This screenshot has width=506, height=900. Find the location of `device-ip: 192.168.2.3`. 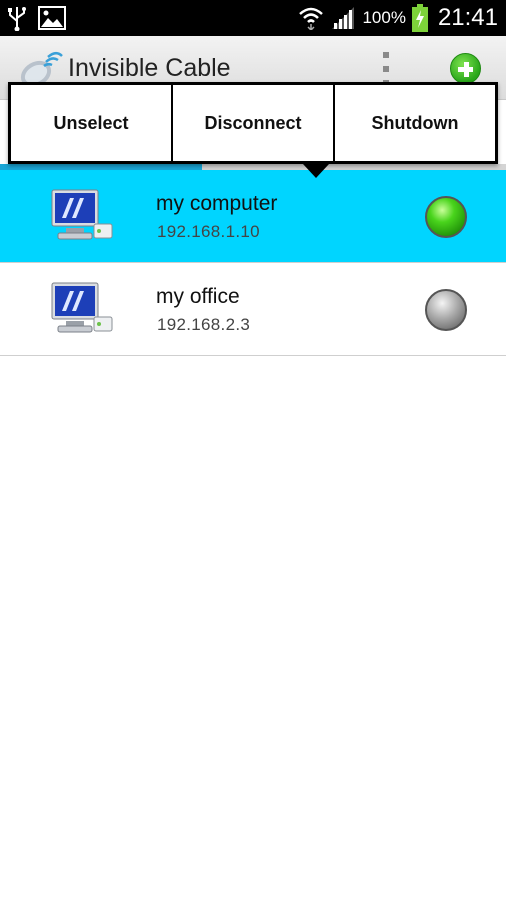

device-ip: 192.168.2.3 is located at coordinates (204, 324).